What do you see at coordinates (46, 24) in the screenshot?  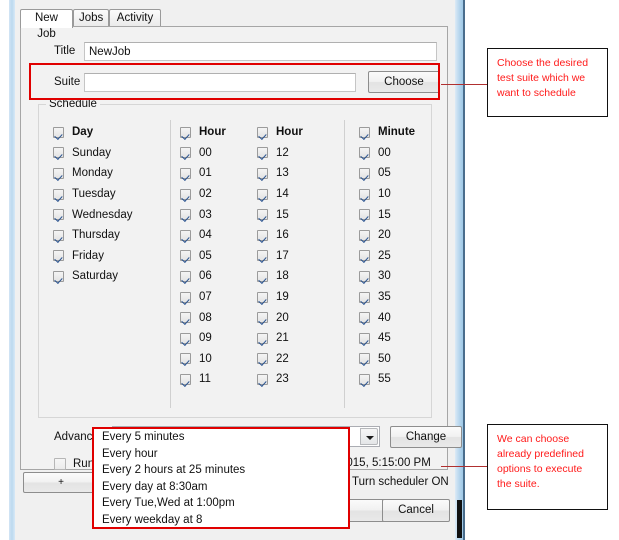 I see `tab-new-job: New Job` at bounding box center [46, 24].